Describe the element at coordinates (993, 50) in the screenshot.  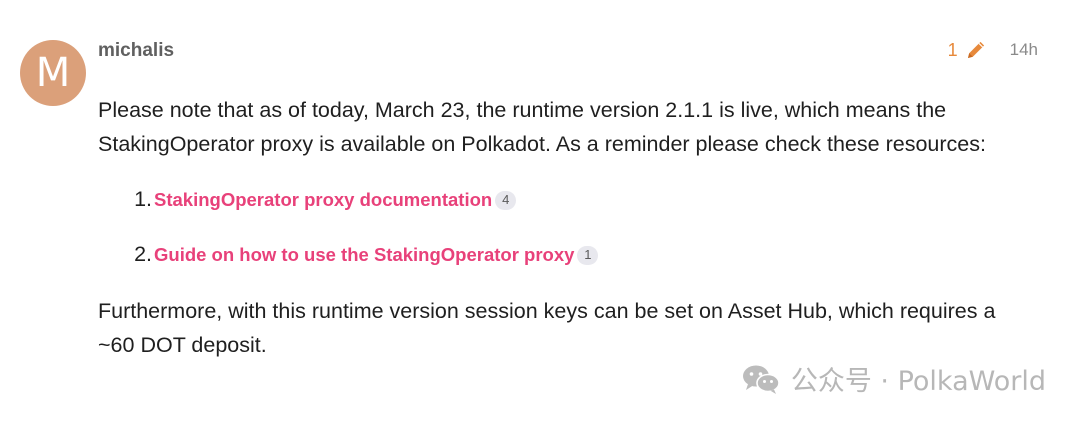
I see `post-meta: 1 14h` at that location.